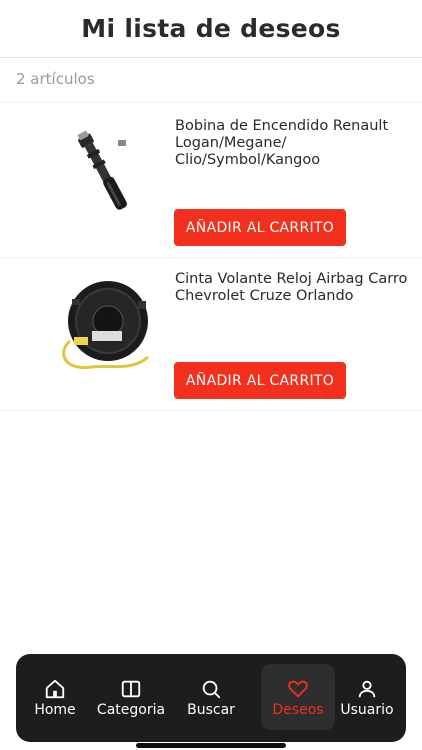 Image resolution: width=422 pixels, height=750 pixels. What do you see at coordinates (131, 689) in the screenshot?
I see `categories-icon` at bounding box center [131, 689].